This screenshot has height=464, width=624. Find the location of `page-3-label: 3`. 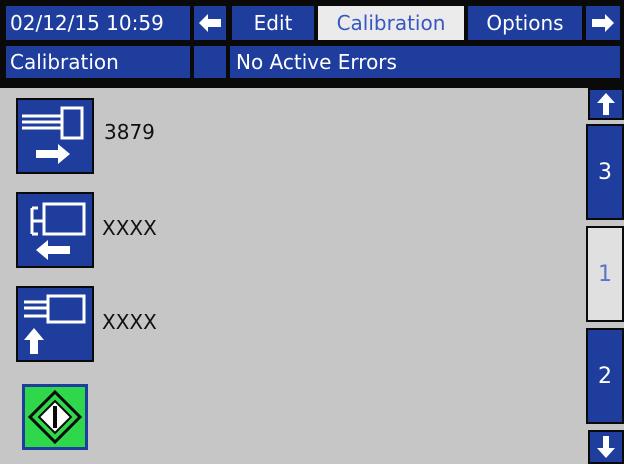

page-3-label: 3 is located at coordinates (605, 172).